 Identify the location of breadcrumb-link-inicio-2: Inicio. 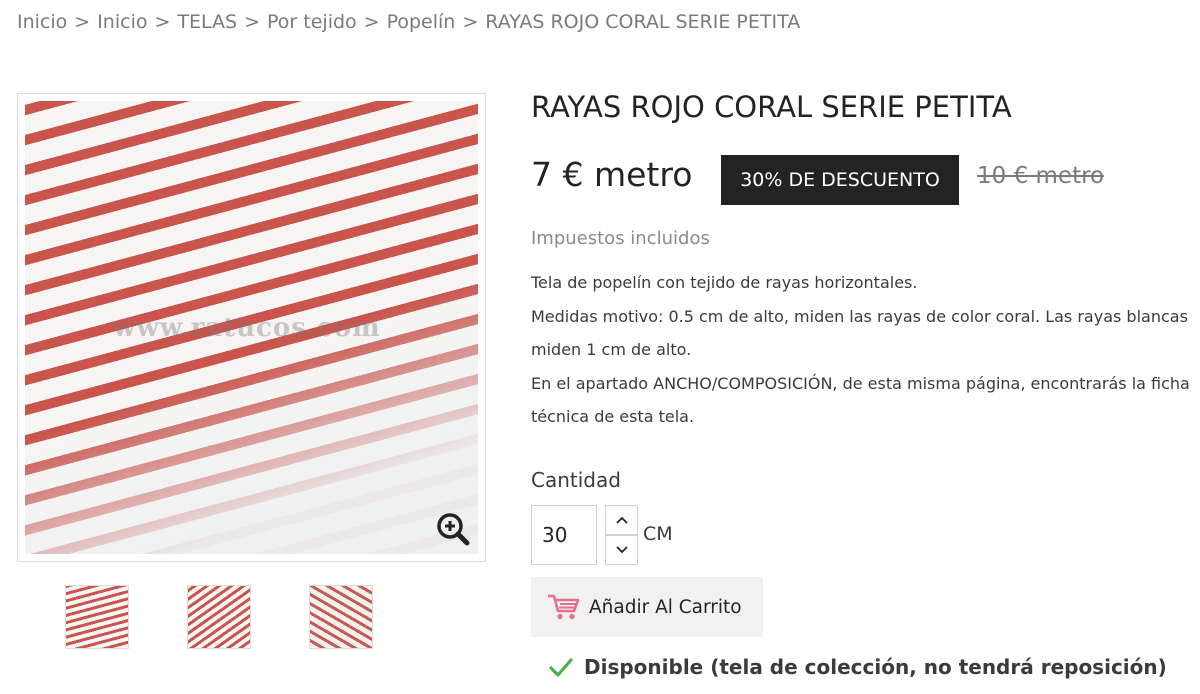
(122, 22).